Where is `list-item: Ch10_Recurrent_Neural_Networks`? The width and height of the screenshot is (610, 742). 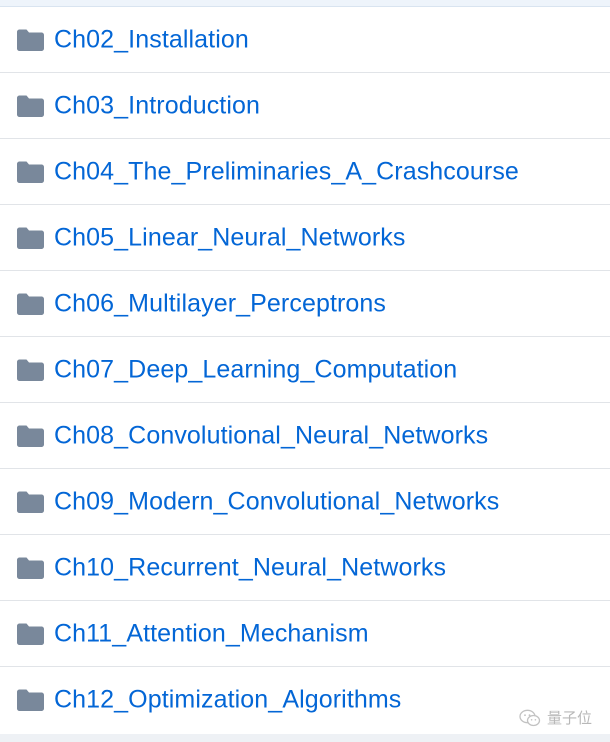
list-item: Ch10_Recurrent_Neural_Networks is located at coordinates (305, 568).